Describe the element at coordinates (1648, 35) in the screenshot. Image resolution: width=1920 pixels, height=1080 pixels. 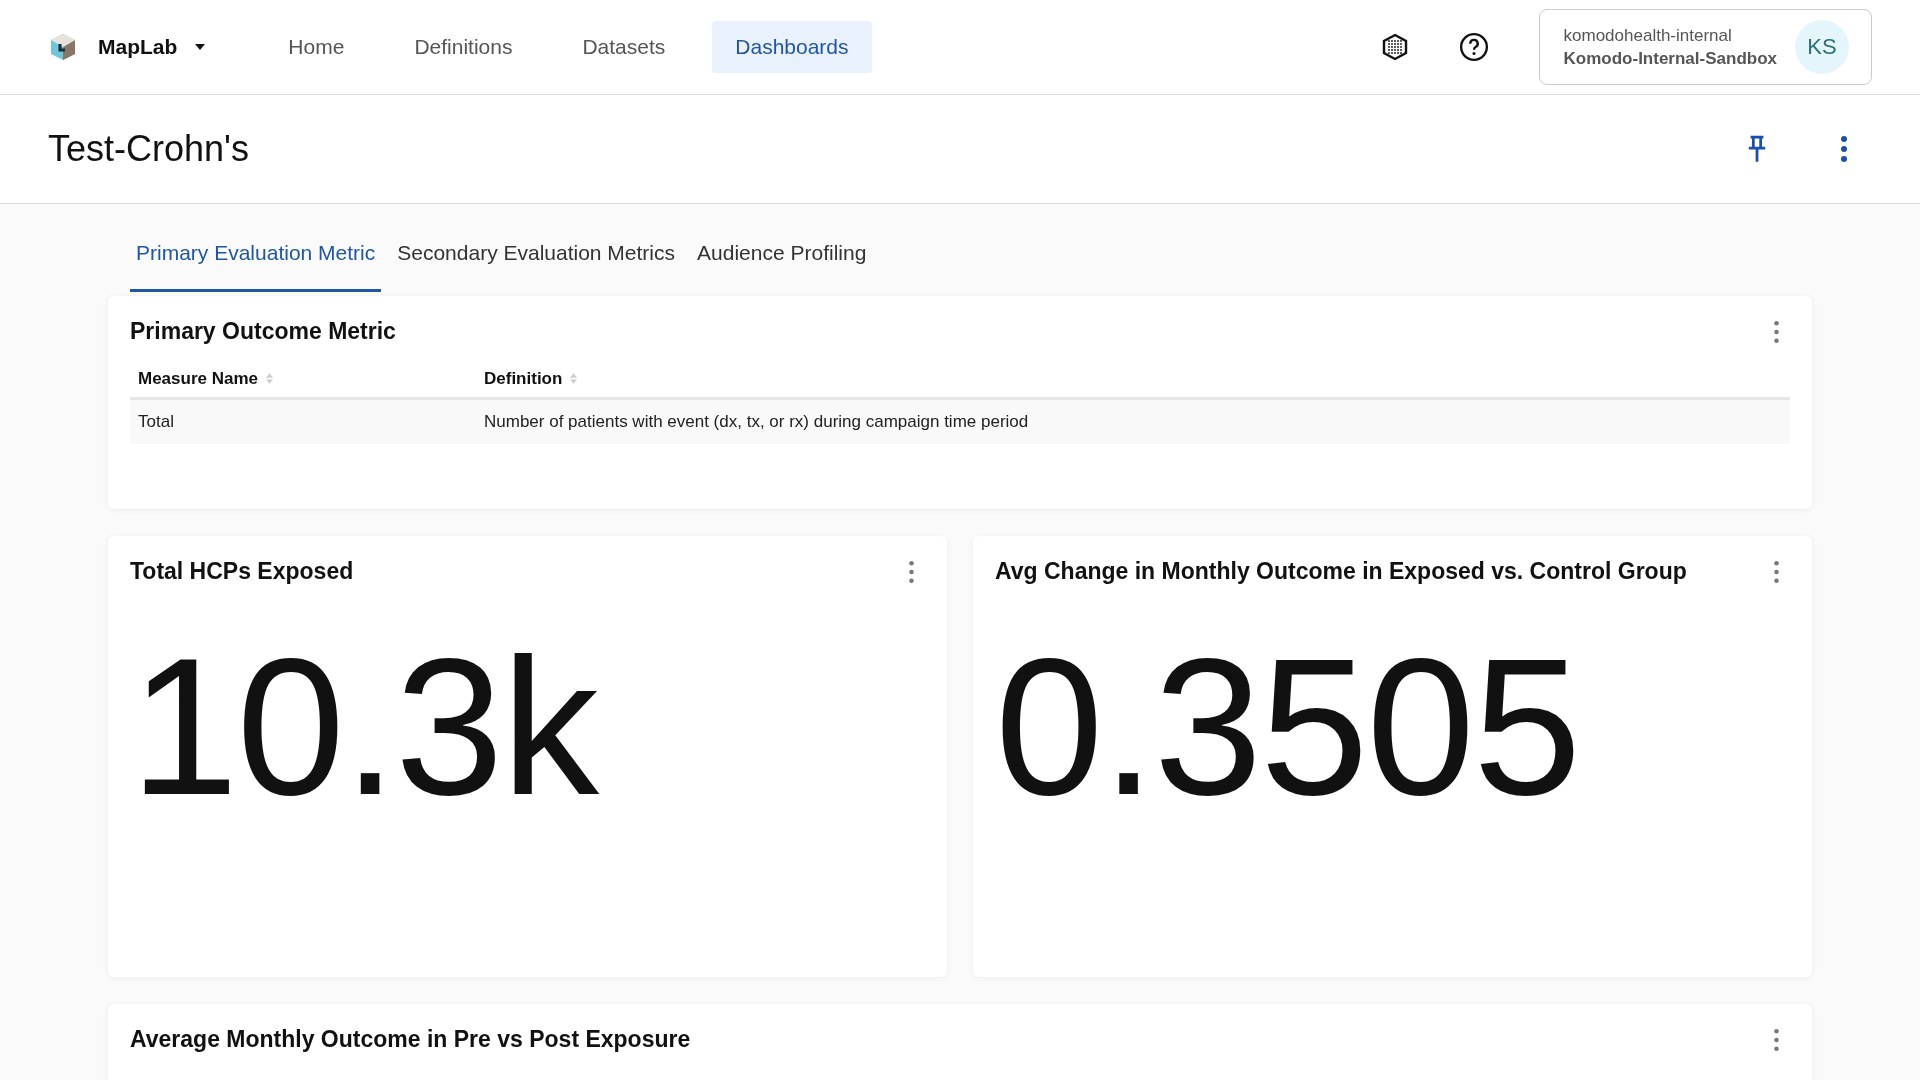
I see `org-name: komodohealth-internal` at that location.